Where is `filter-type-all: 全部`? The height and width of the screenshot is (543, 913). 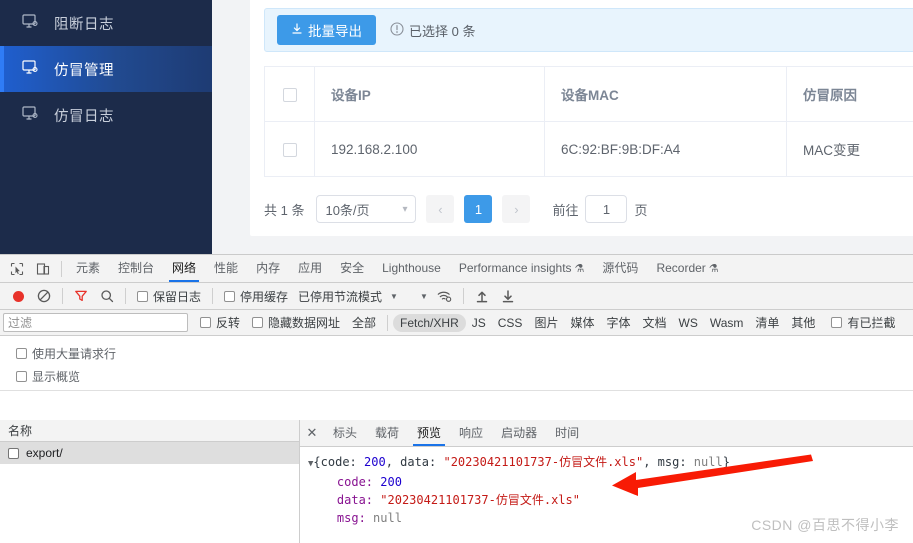
filter-type-all: 全部 is located at coordinates (364, 322).